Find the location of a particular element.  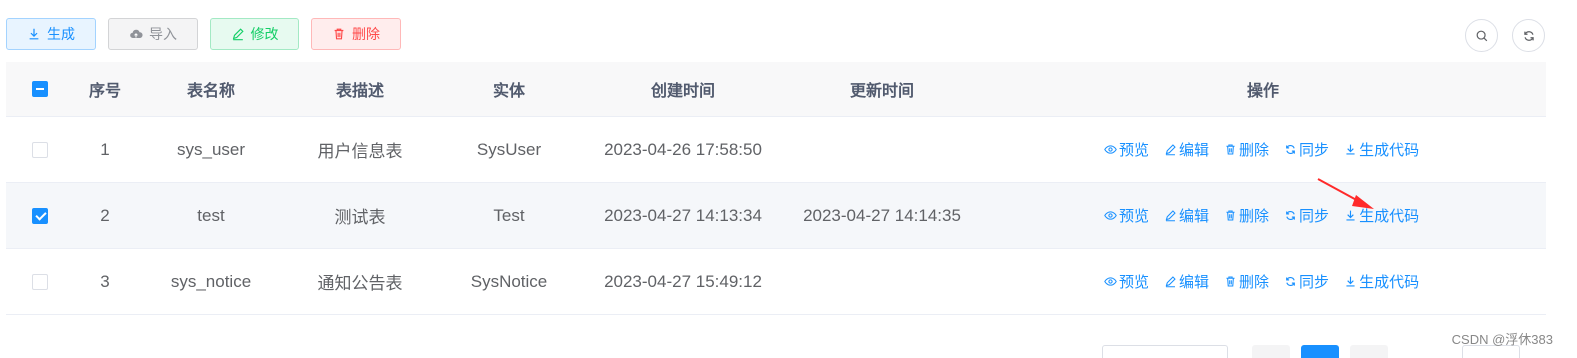

refresh-button is located at coordinates (1528, 35).